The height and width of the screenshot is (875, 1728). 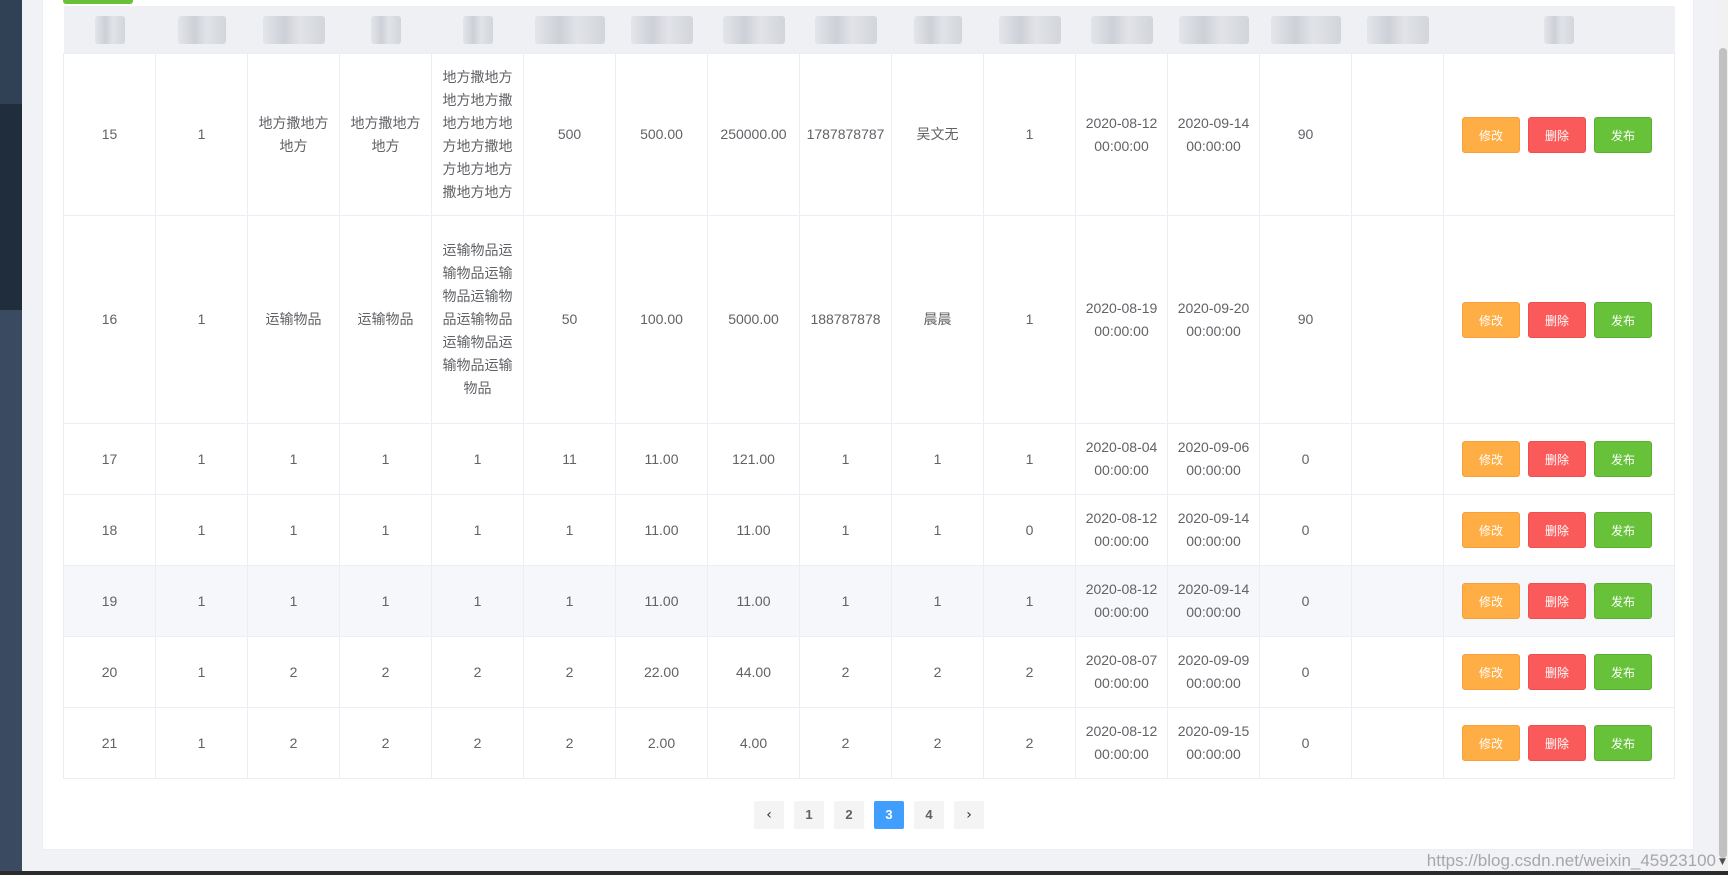 What do you see at coordinates (477, 134) in the screenshot?
I see `cell: 地方撒地方地方地方撒地方地方地方地方撒地方地方地方撒地方地方` at bounding box center [477, 134].